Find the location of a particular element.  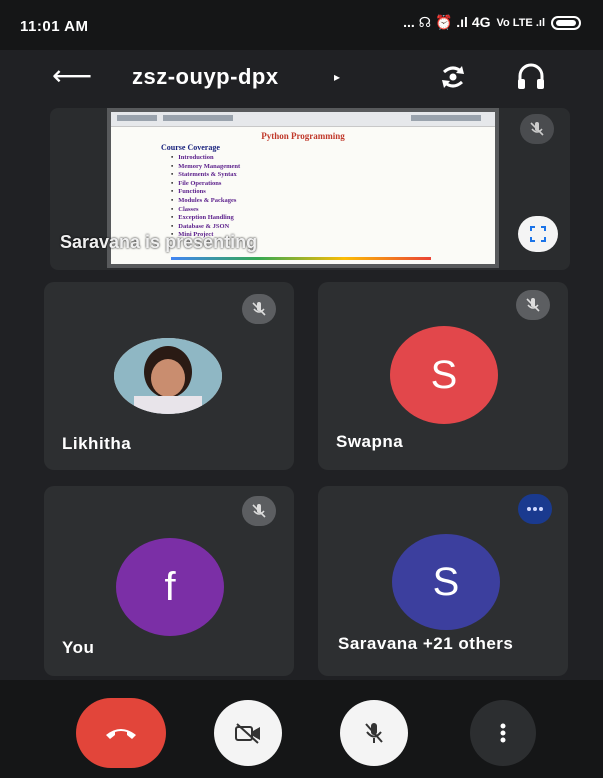

camera-off-icon is located at coordinates (247, 733).